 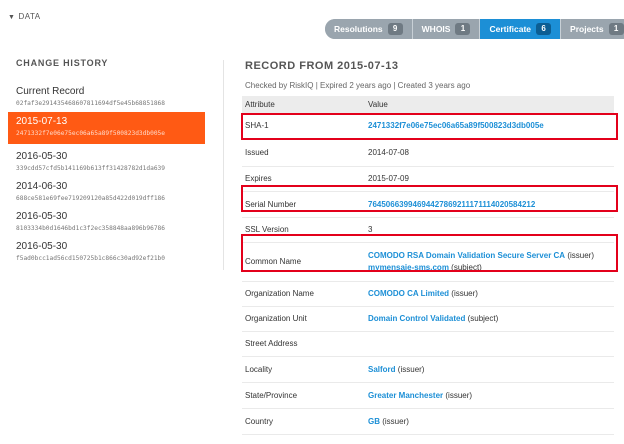 I want to click on change-history-title: CHANGE HISTORY, so click(x=62, y=63).